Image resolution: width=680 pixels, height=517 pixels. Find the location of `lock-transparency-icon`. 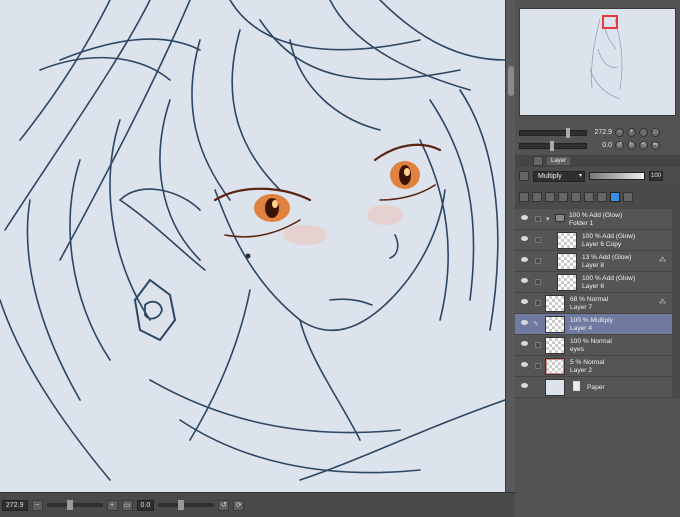

lock-transparency-icon is located at coordinates (563, 197).